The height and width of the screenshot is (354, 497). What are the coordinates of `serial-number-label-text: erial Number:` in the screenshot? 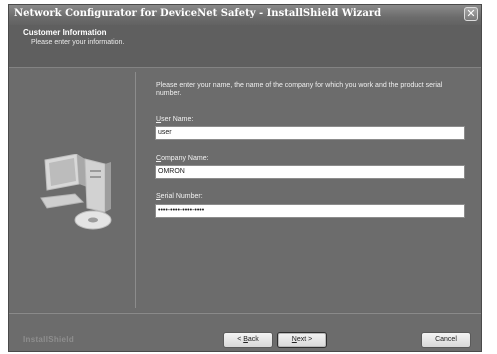 It's located at (181, 196).